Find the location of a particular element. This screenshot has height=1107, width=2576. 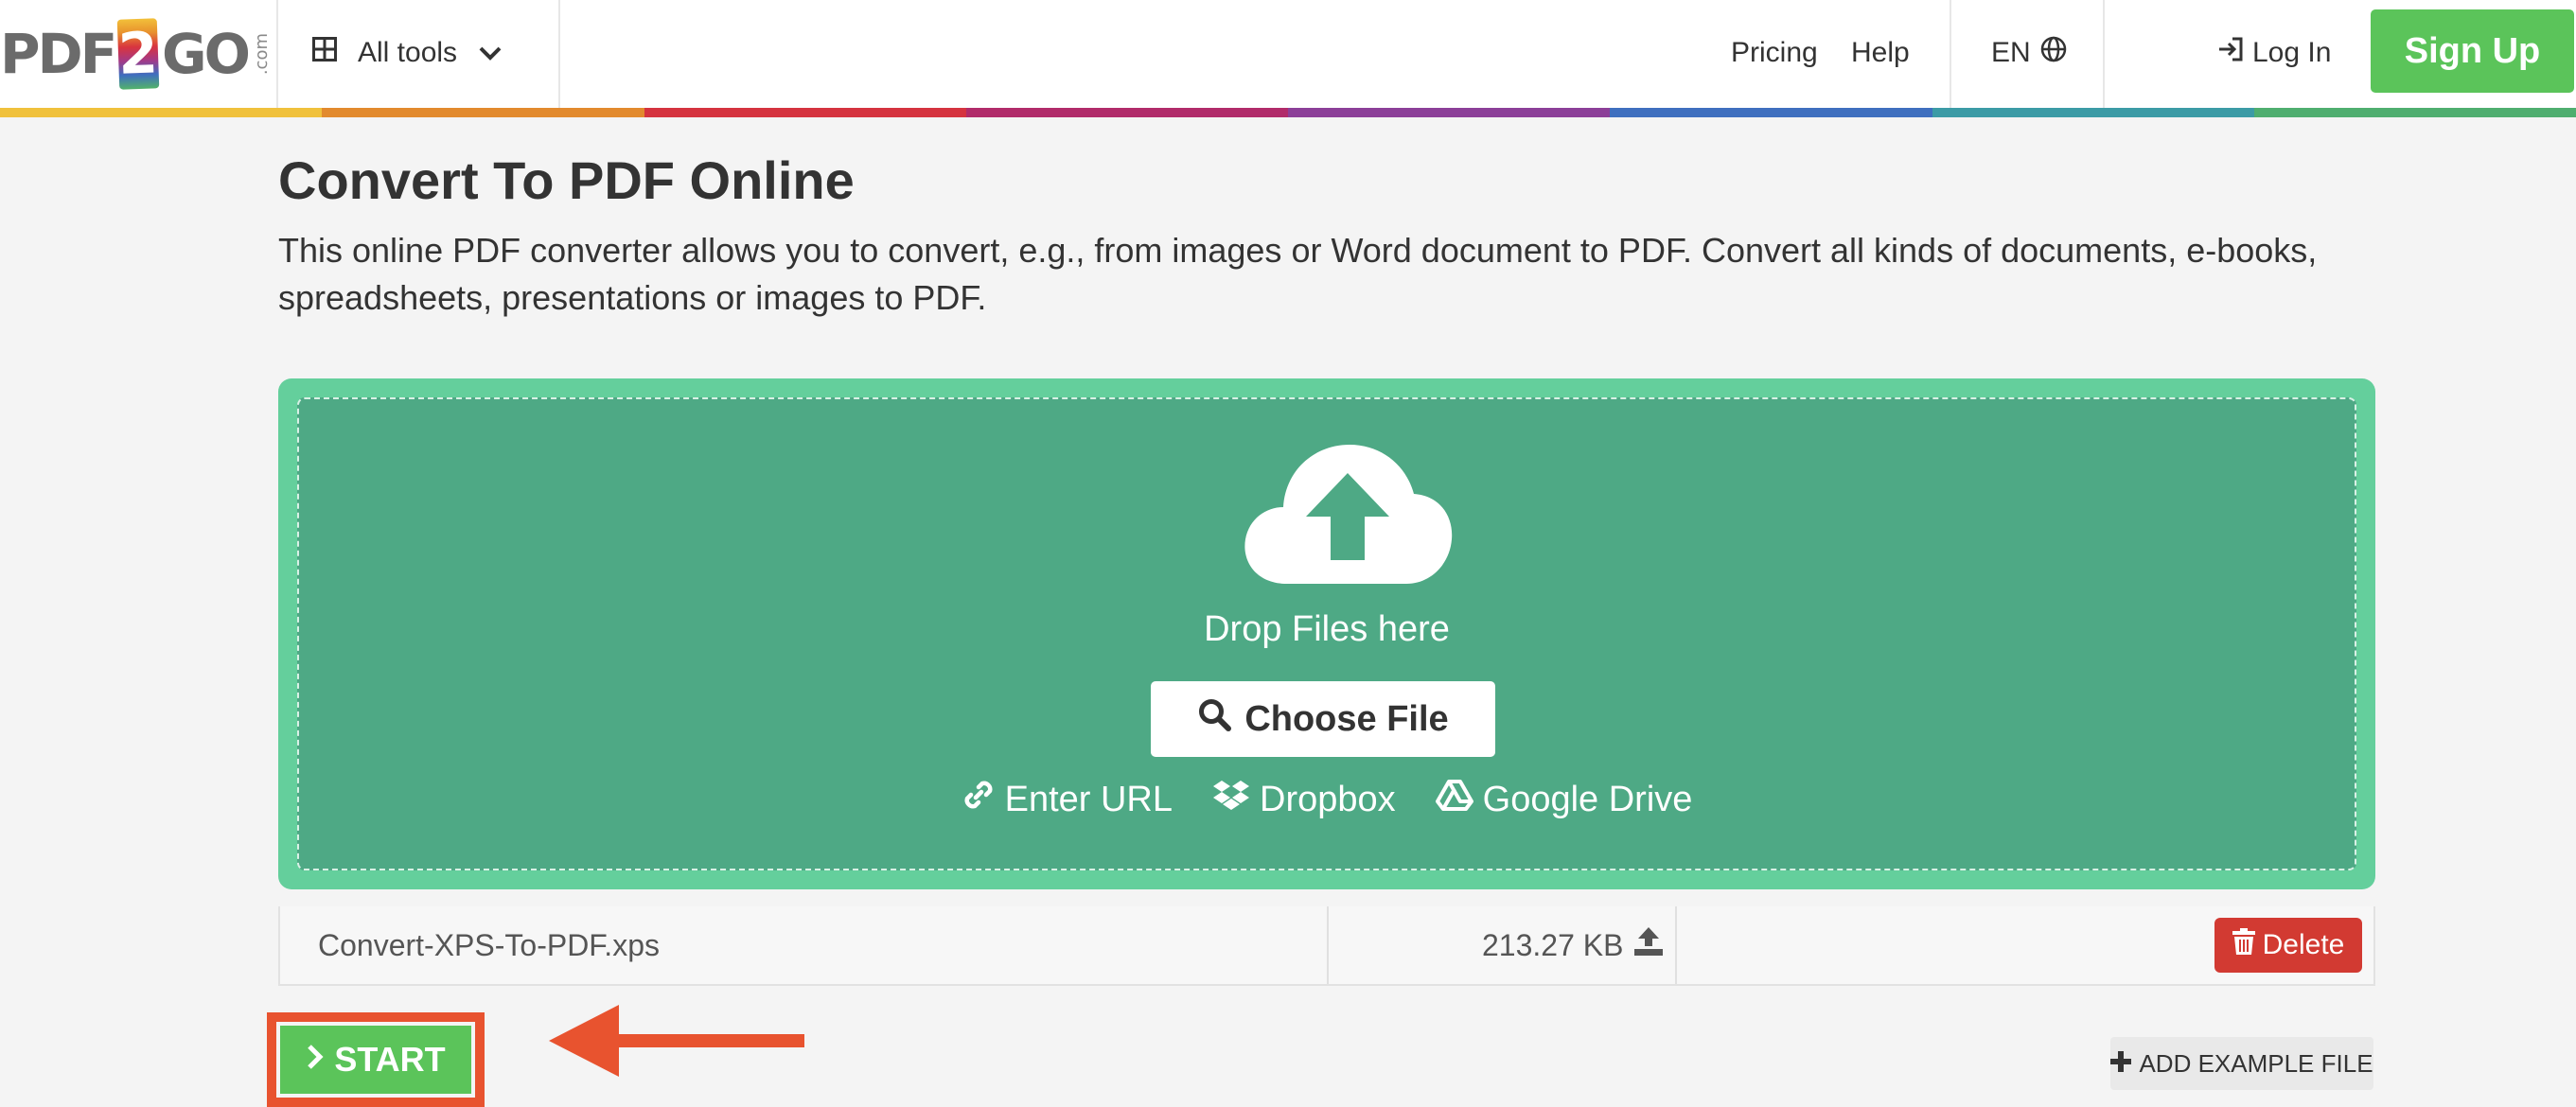

logo-pdf-text: PDF is located at coordinates (58, 54).